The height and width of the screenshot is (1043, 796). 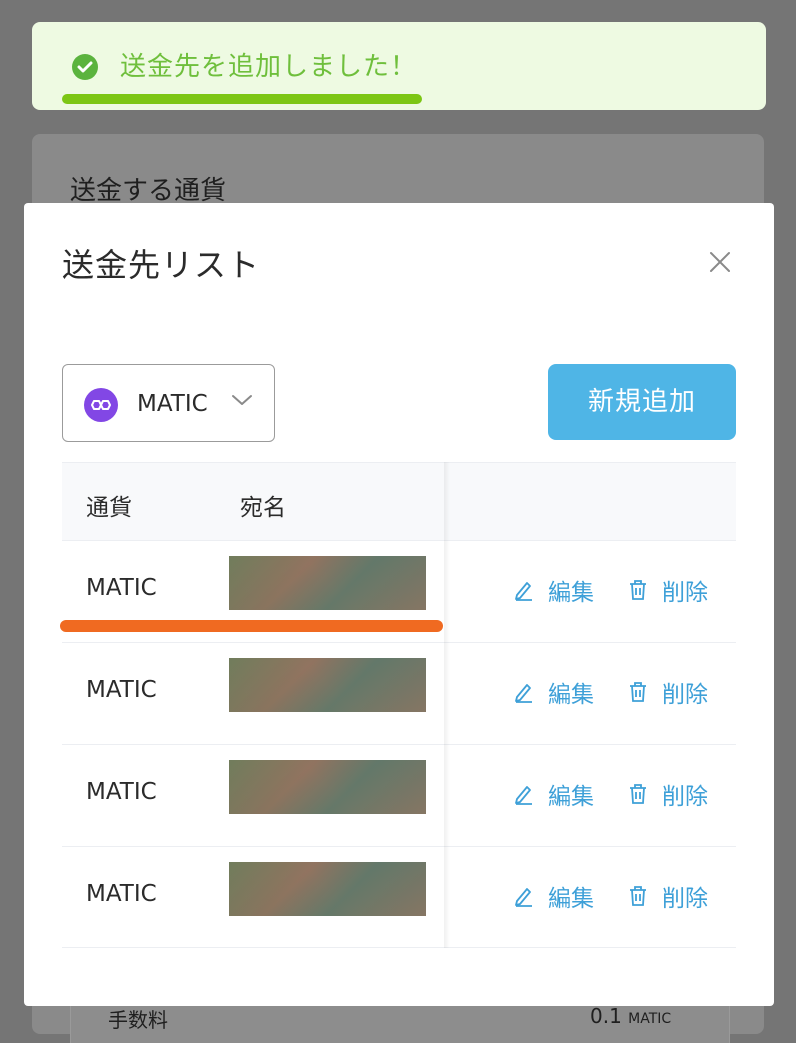 I want to click on check-circle-icon, so click(x=85, y=67).